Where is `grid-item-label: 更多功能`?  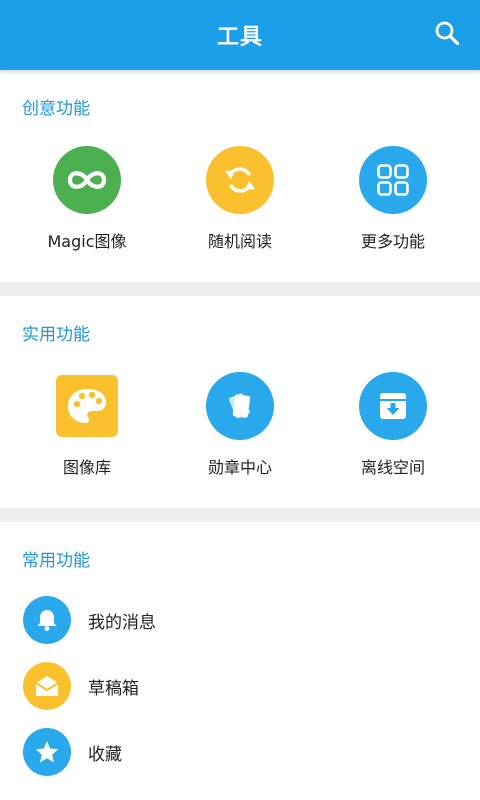 grid-item-label: 更多功能 is located at coordinates (392, 241).